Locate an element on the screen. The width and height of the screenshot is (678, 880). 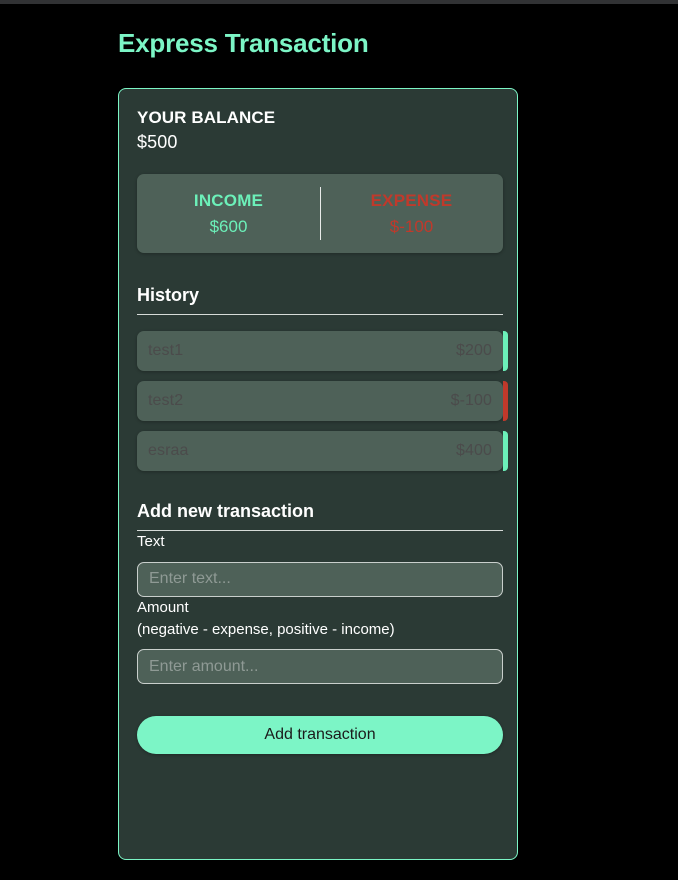
summary-divider is located at coordinates (320, 213).